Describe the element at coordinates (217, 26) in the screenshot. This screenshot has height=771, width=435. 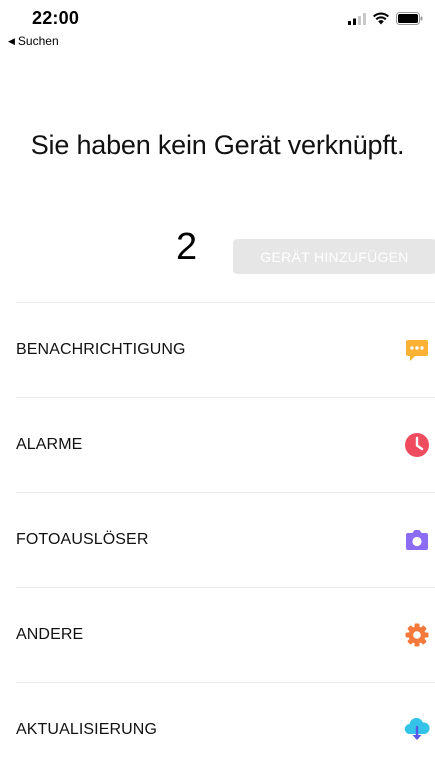
I see `status-bar: 22:00 ◀ Suchen` at that location.